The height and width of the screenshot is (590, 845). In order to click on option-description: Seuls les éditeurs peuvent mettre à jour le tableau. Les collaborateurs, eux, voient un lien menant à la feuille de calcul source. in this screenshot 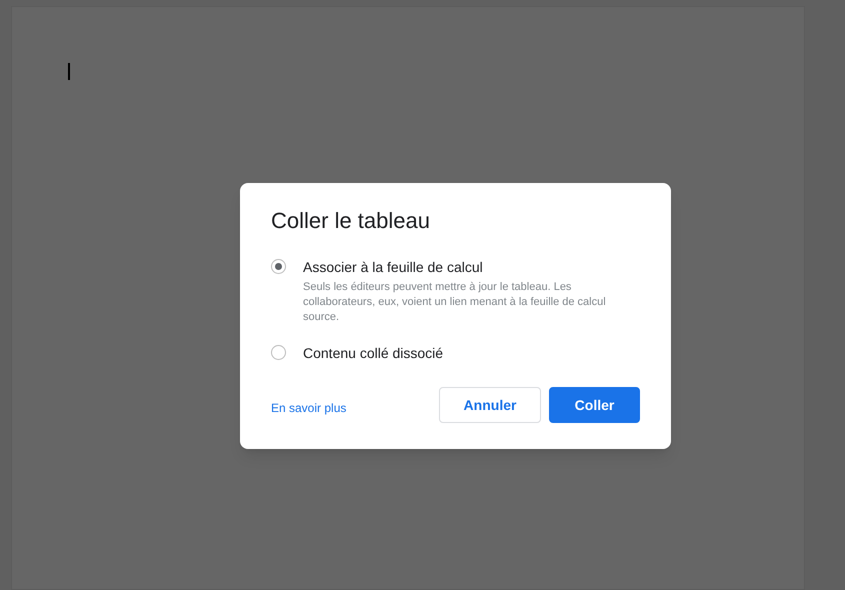, I will do `click(455, 302)`.